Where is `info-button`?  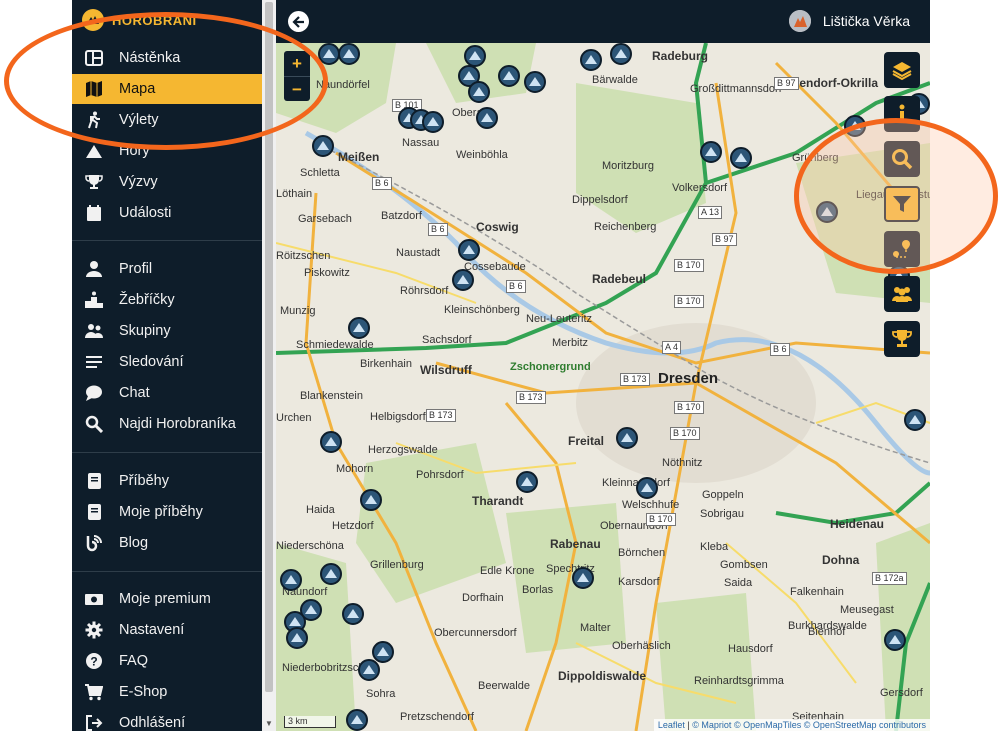
info-button is located at coordinates (902, 114).